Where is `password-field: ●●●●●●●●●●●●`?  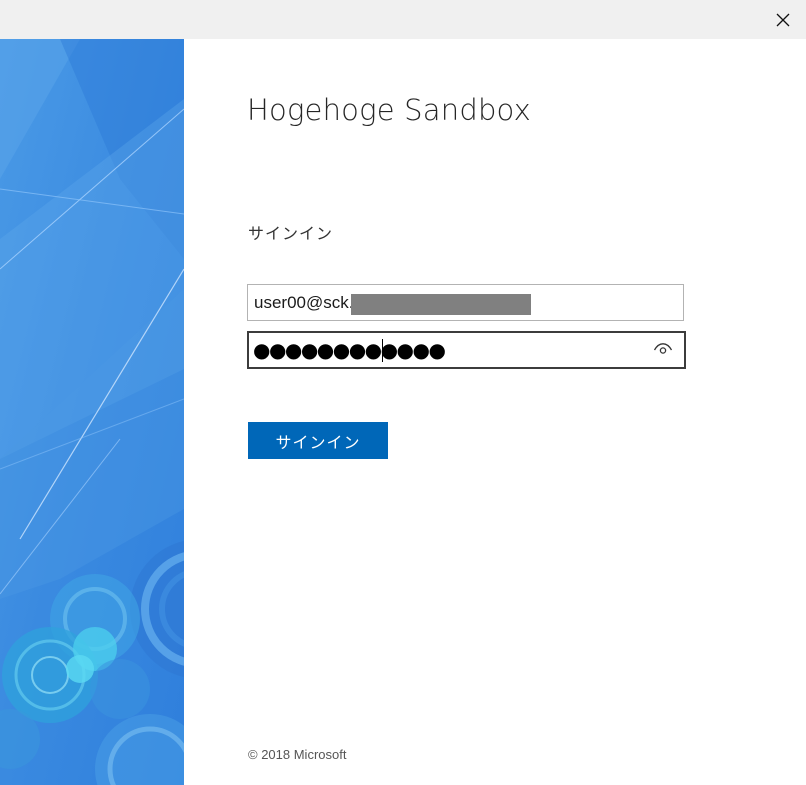 password-field: ●●●●●●●●●●●● is located at coordinates (466, 350).